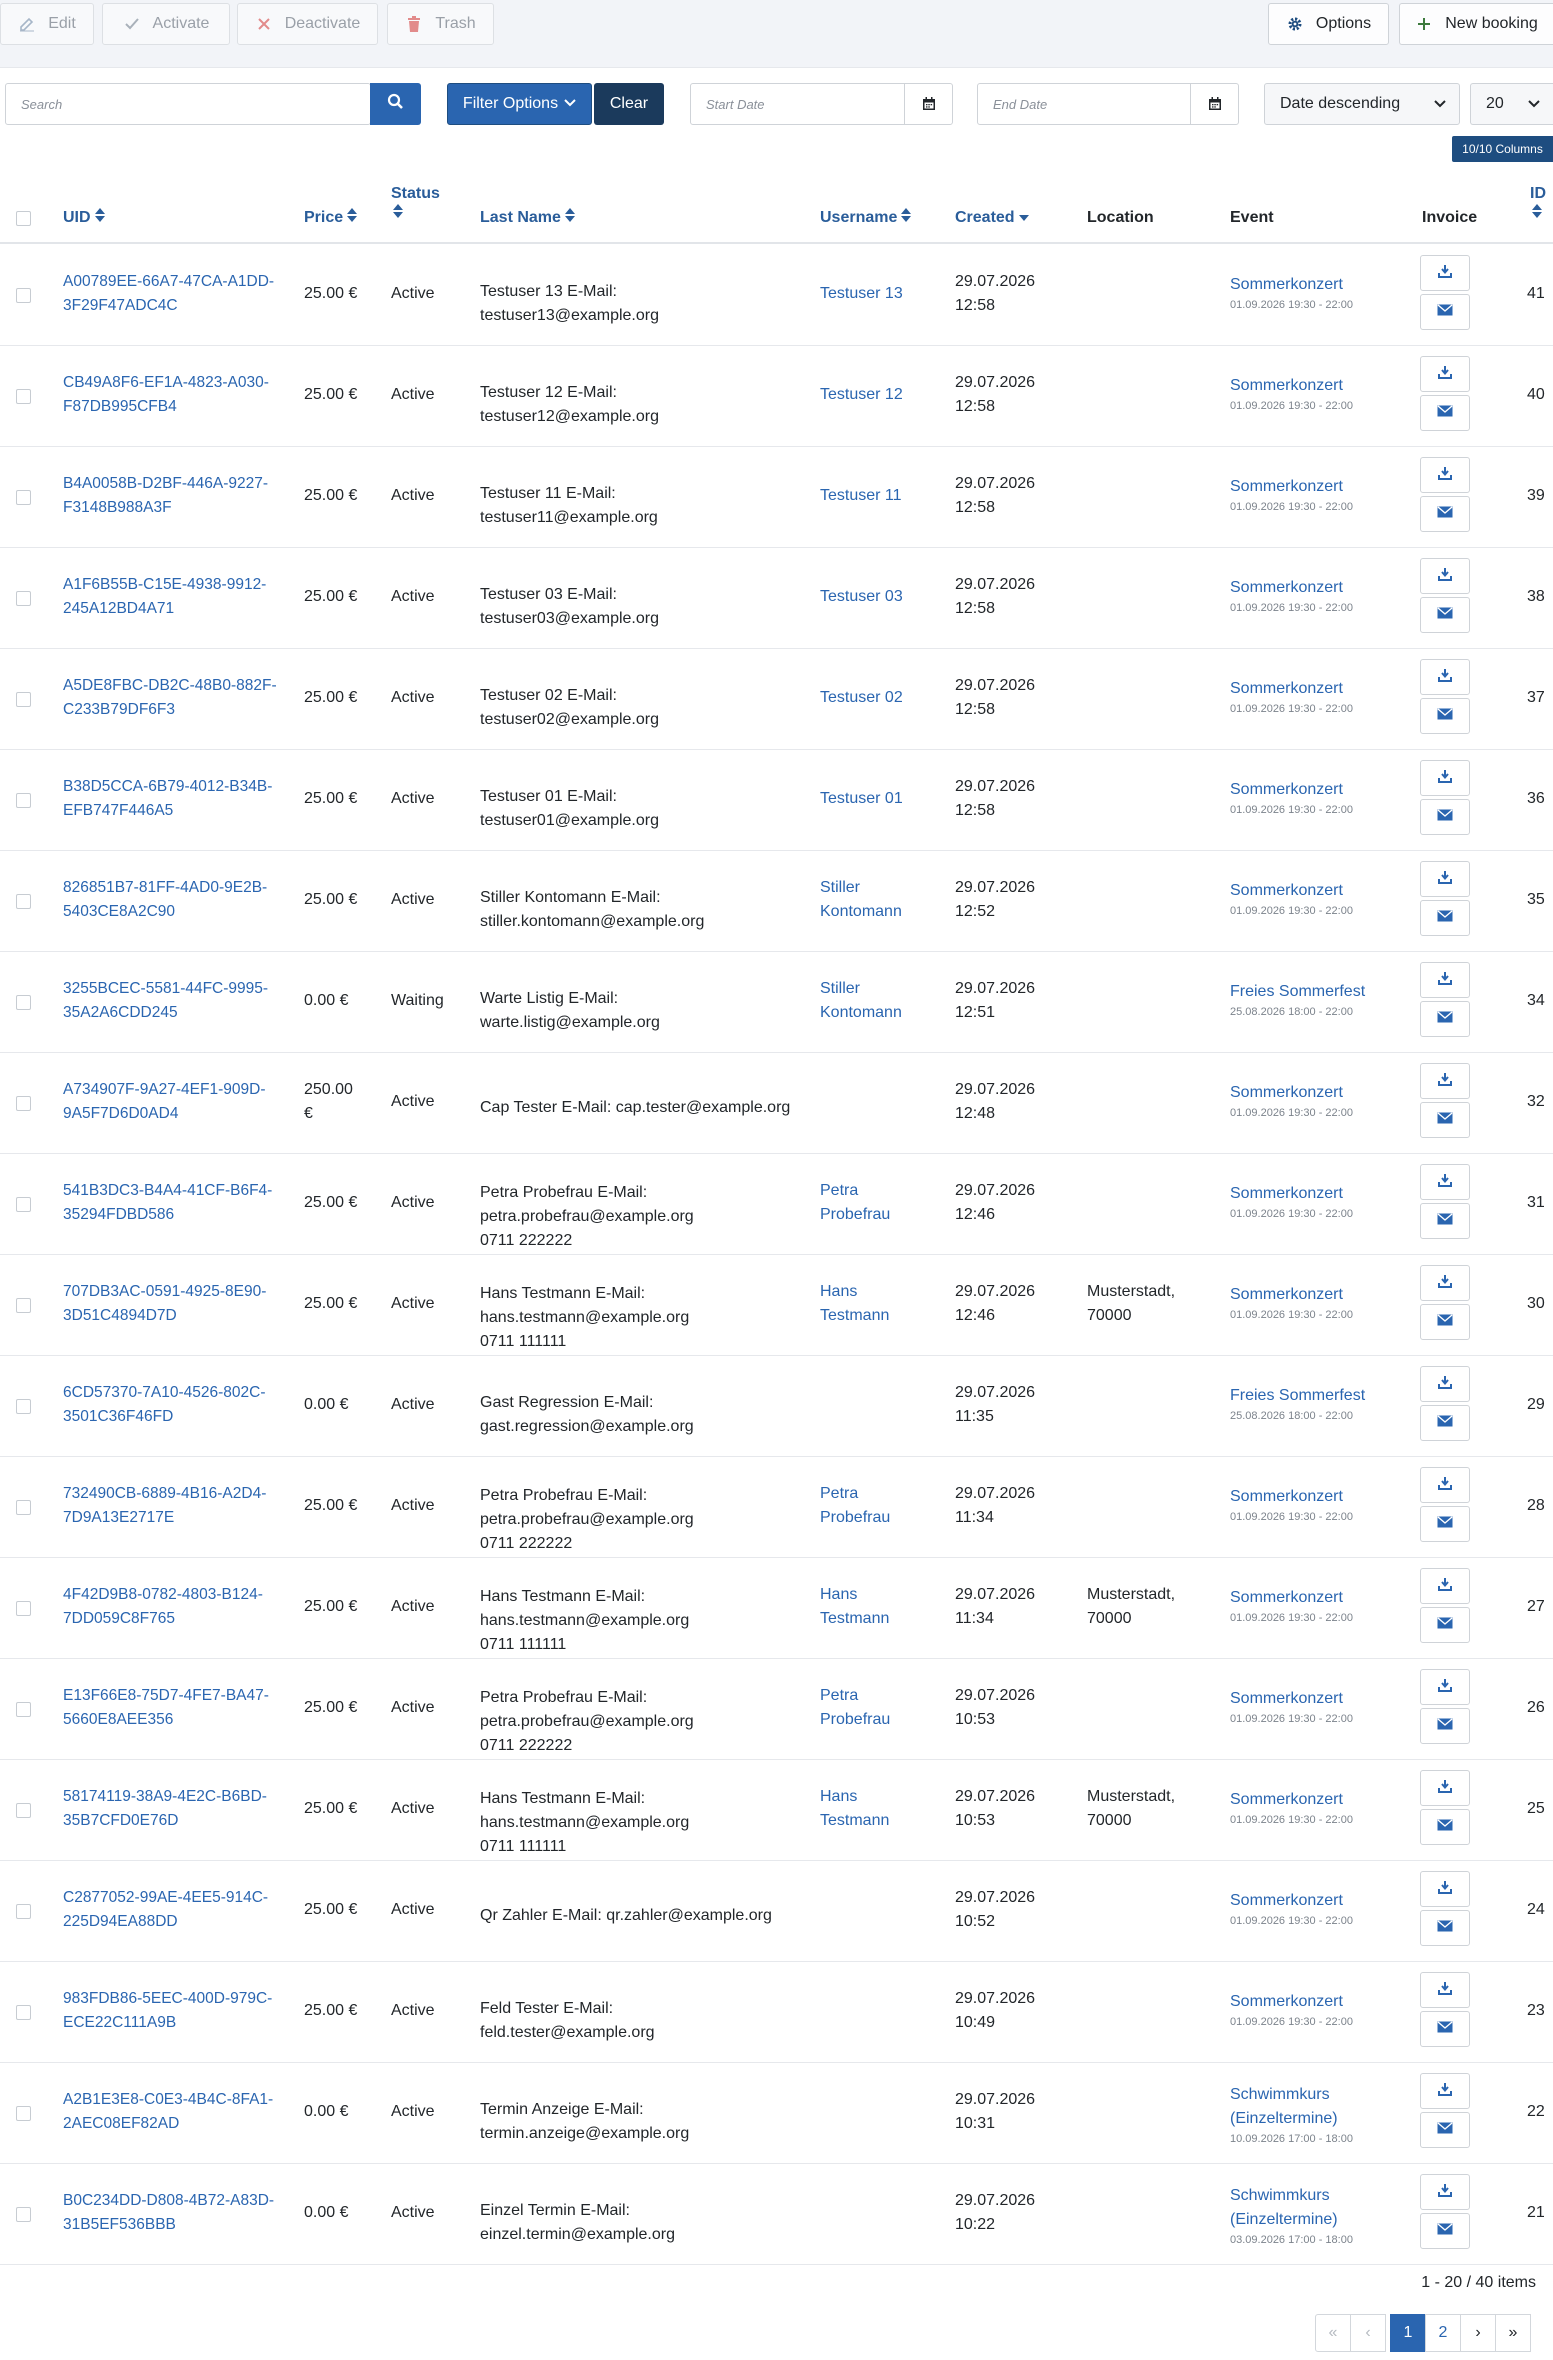 The image size is (1553, 2360). What do you see at coordinates (928, 104) in the screenshot?
I see `calendar-icon` at bounding box center [928, 104].